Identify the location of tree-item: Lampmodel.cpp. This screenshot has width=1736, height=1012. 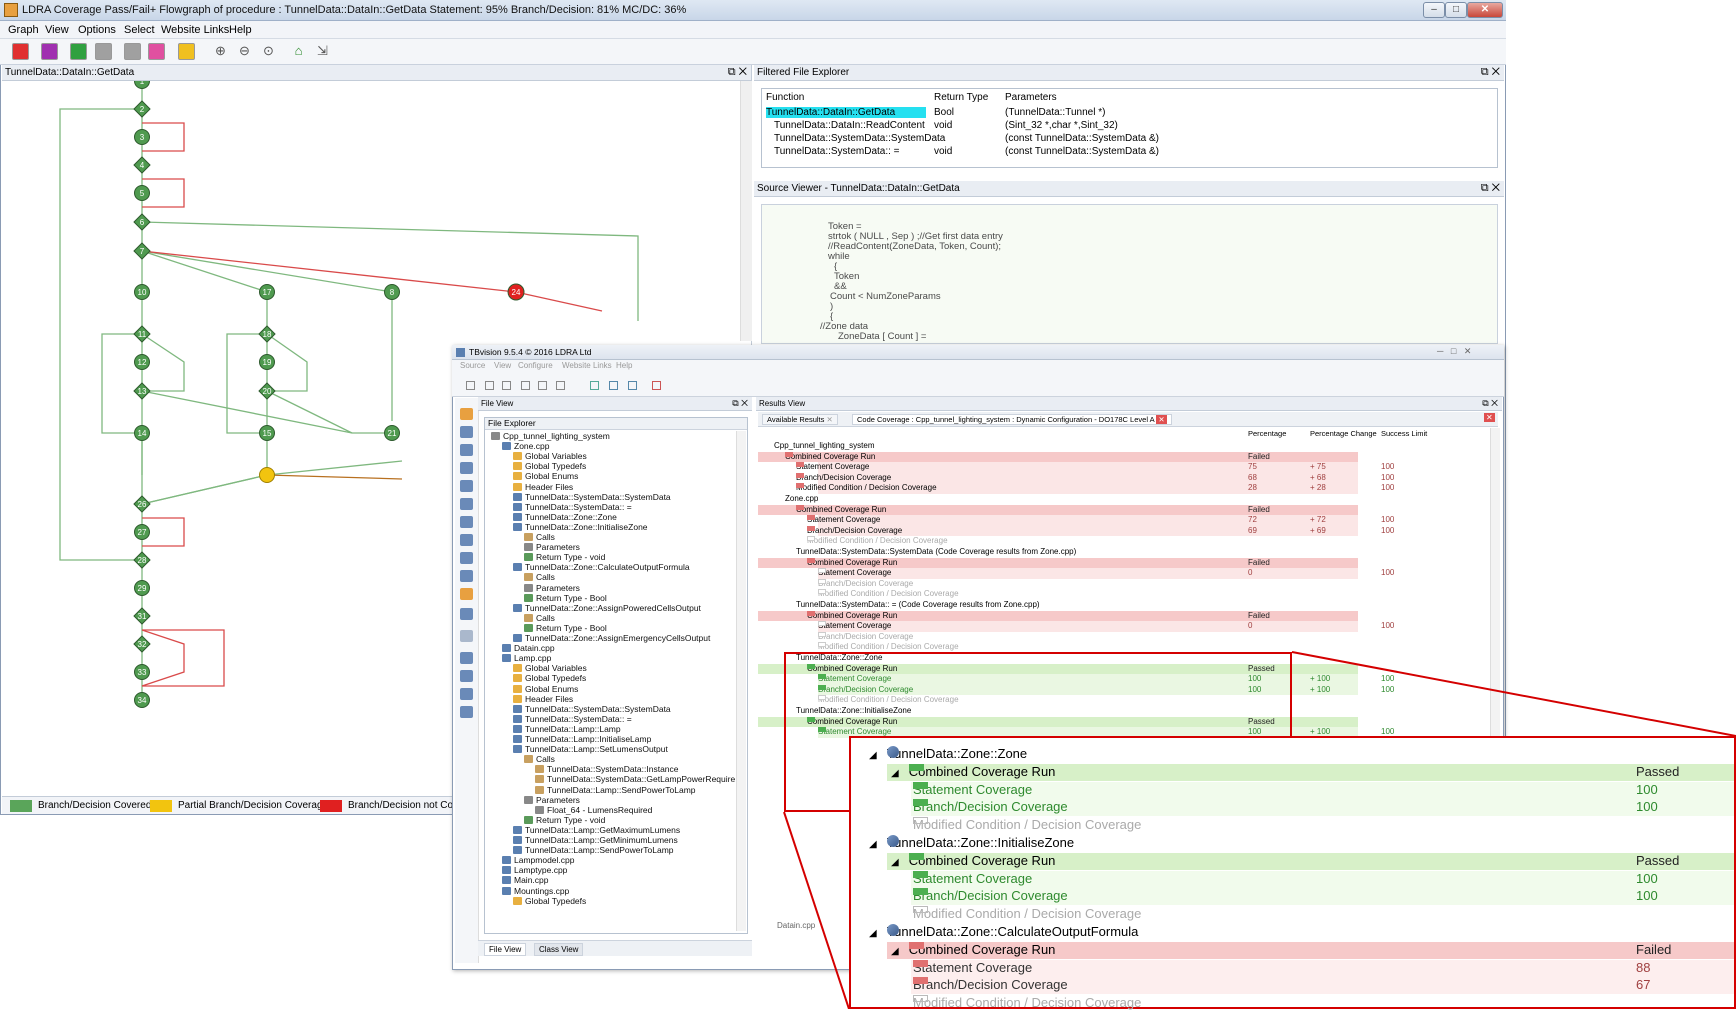
(538, 860).